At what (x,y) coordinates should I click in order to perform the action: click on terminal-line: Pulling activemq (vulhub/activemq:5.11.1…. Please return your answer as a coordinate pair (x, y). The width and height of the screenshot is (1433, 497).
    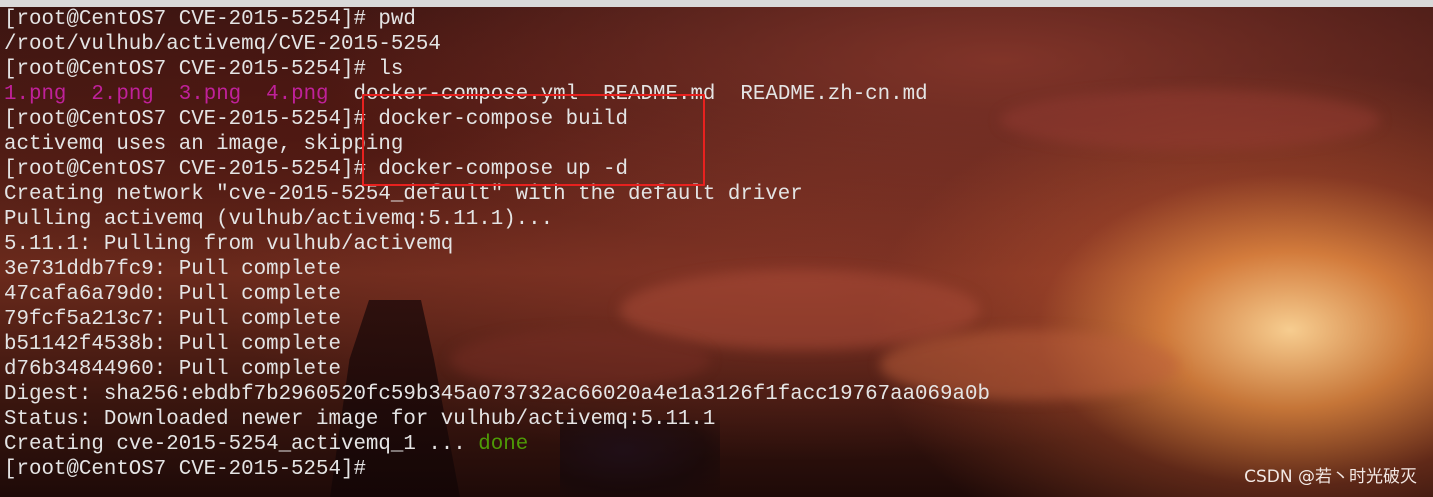
    Looking at the image, I should click on (497, 219).